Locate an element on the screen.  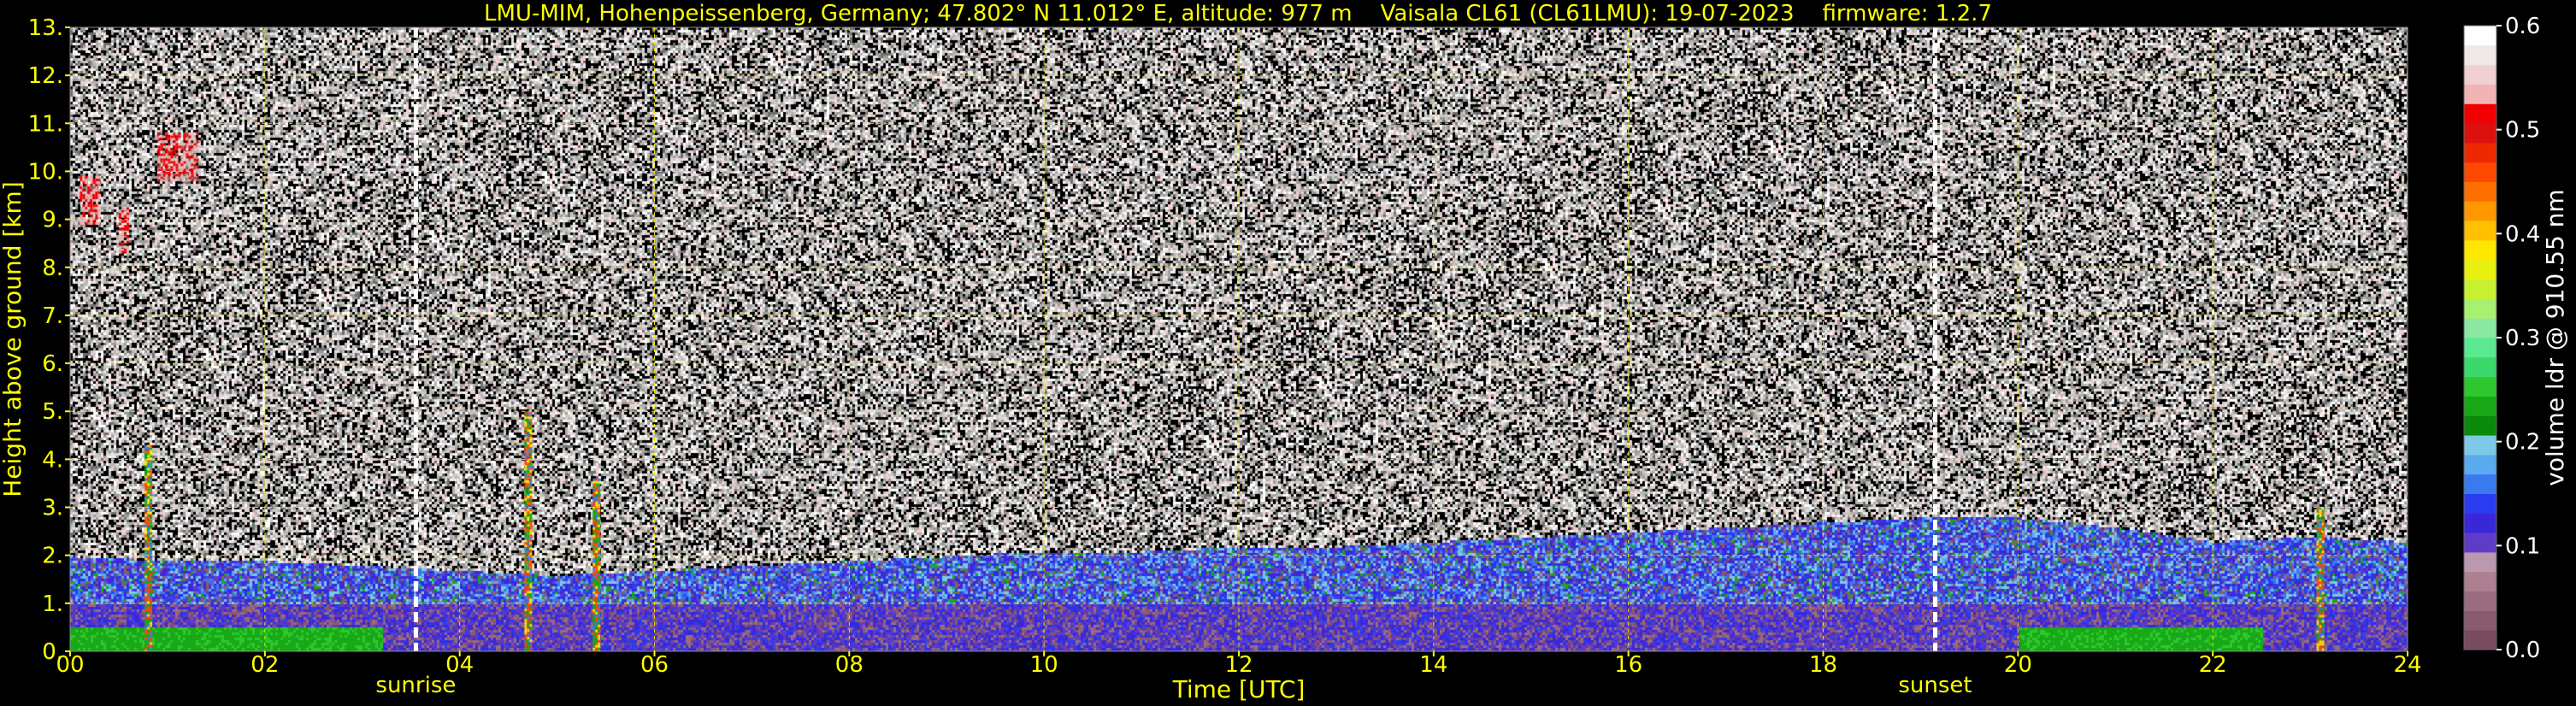
x-tick-label: 14 is located at coordinates (1433, 665).